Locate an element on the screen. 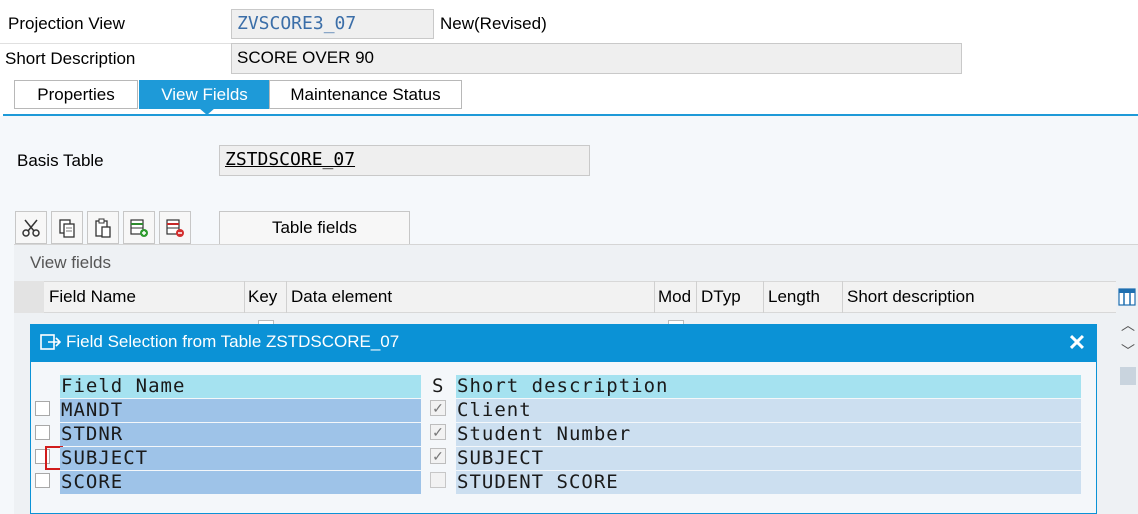 Image resolution: width=1138 pixels, height=514 pixels. short-desc-field: SCORE OVER 90 is located at coordinates (596, 58).